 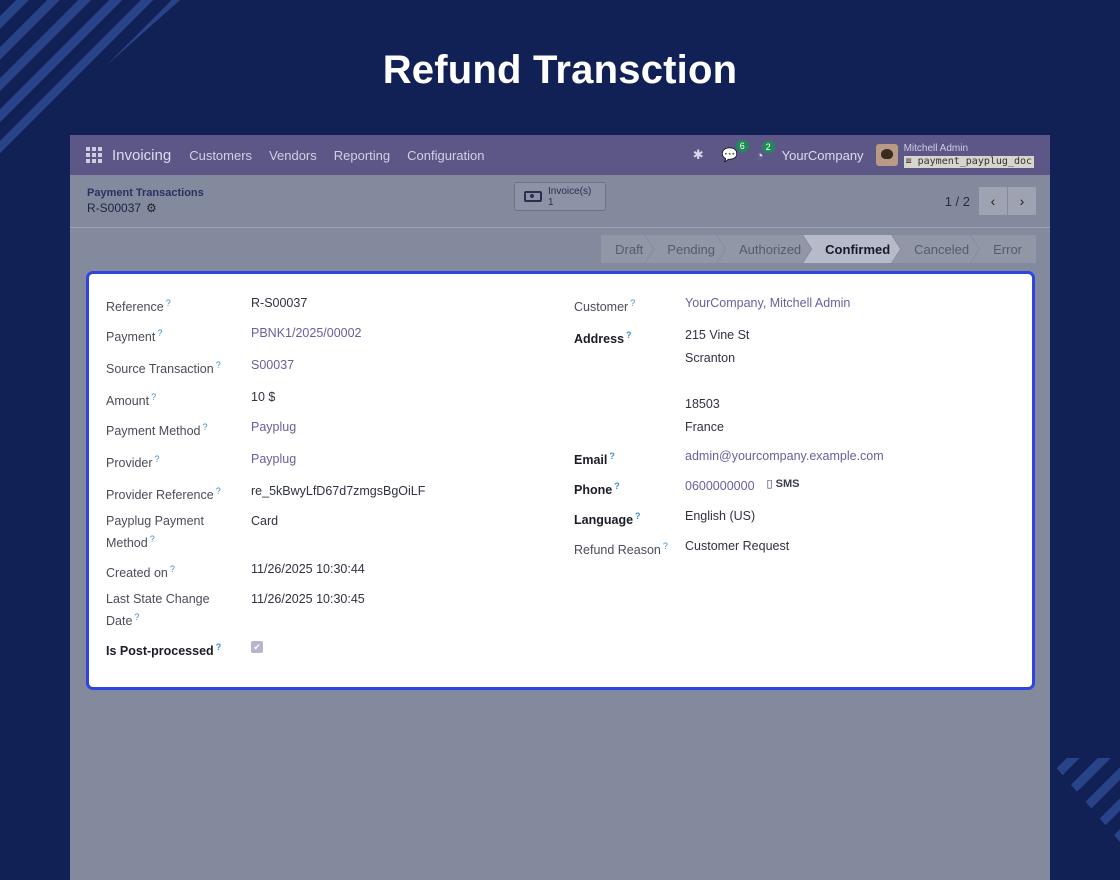 I want to click on database-icon: ≡, so click(x=911, y=161).